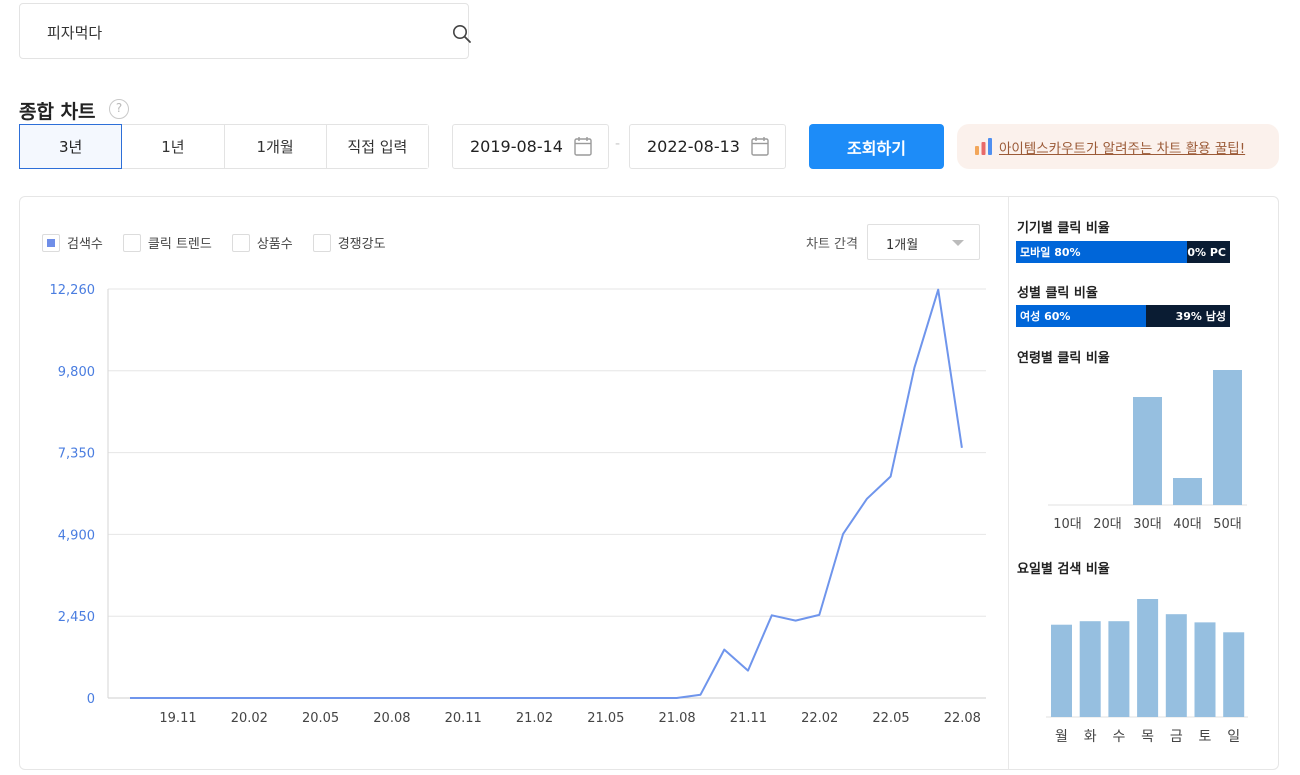 The height and width of the screenshot is (775, 1300). I want to click on age-label: 30대, so click(1147, 524).